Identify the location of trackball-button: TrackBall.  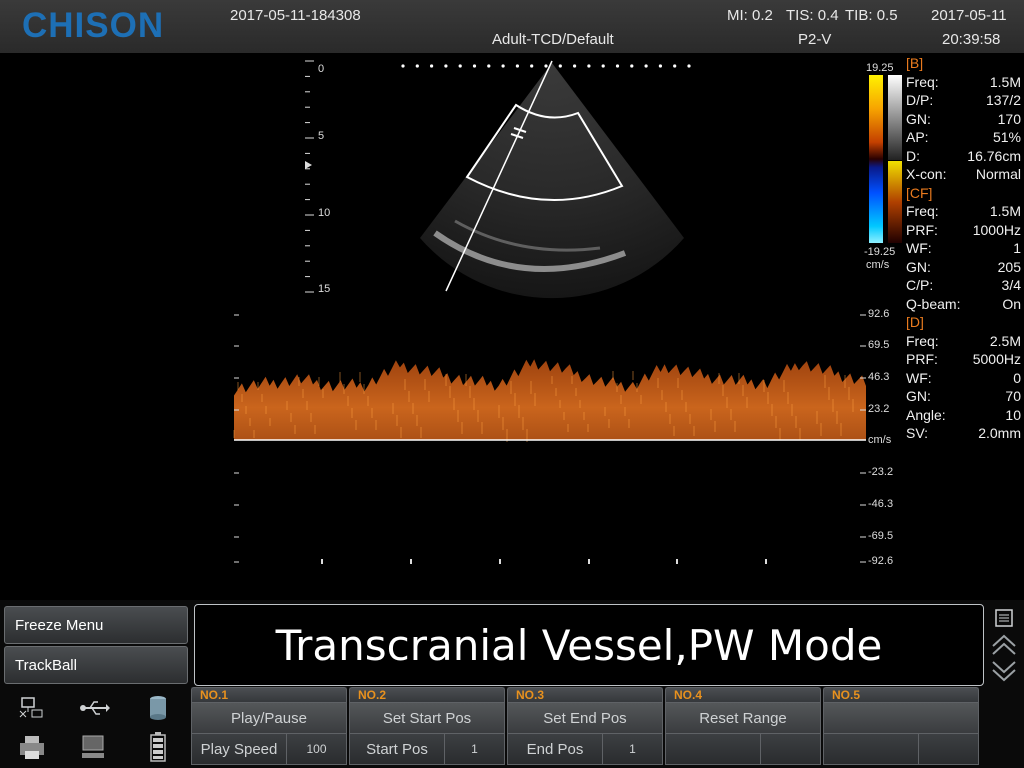
(96, 665).